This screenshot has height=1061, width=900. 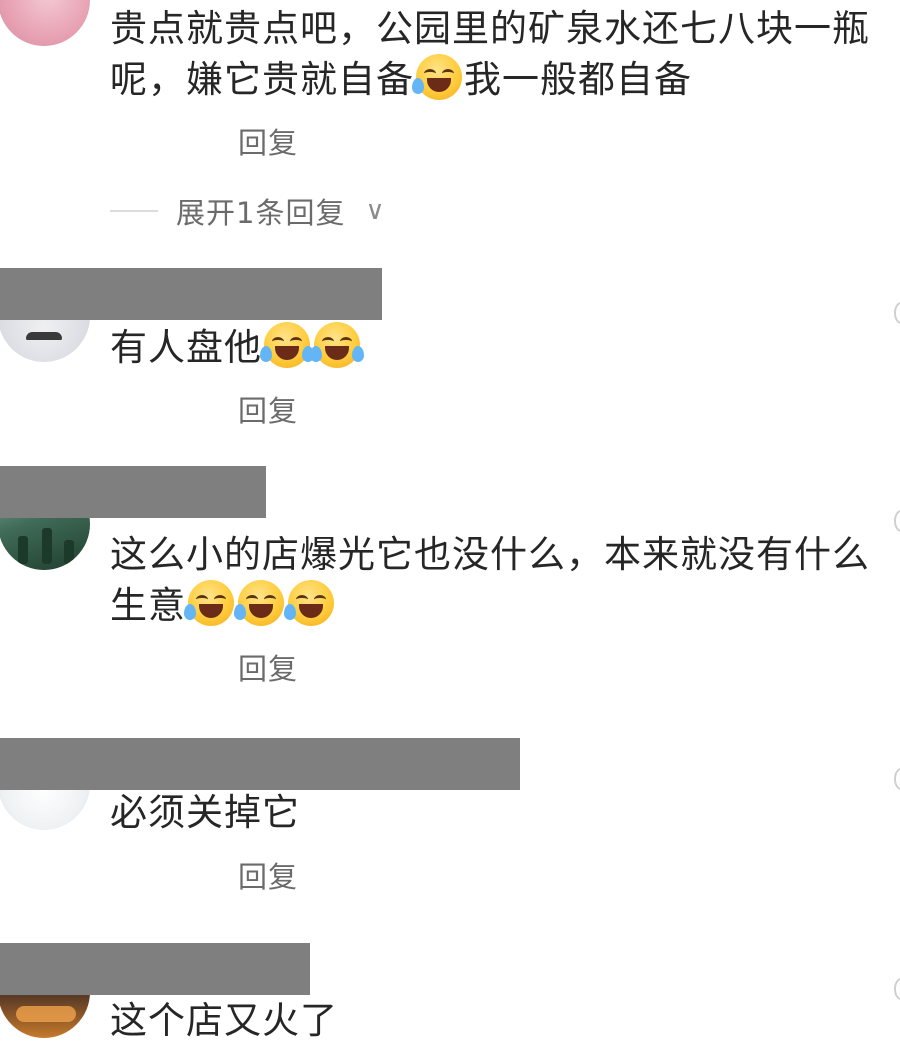 What do you see at coordinates (134, 211) in the screenshot?
I see `divider` at bounding box center [134, 211].